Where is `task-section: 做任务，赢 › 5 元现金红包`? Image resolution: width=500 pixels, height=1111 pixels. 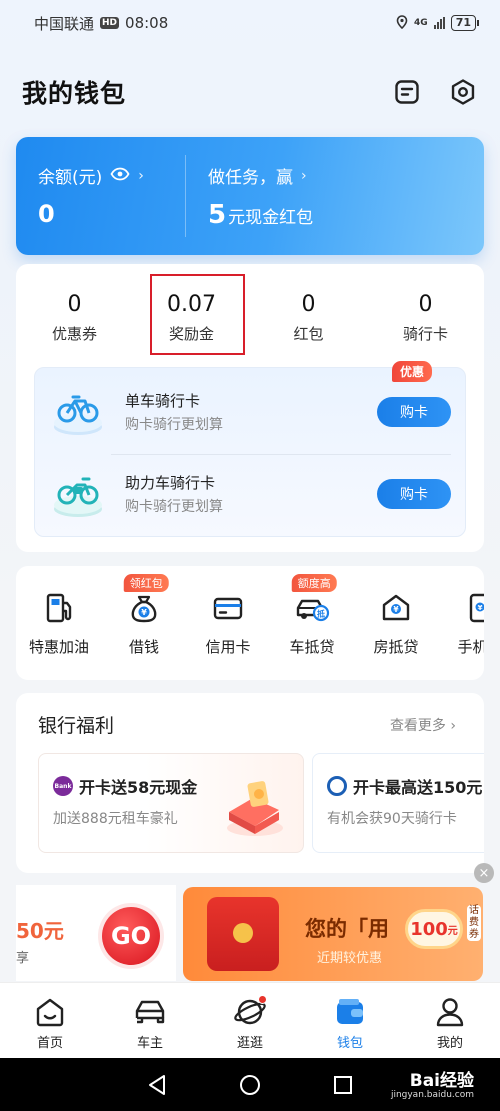
task-section: 做任务，赢 › 5 元现金红包 is located at coordinates (249, 196).